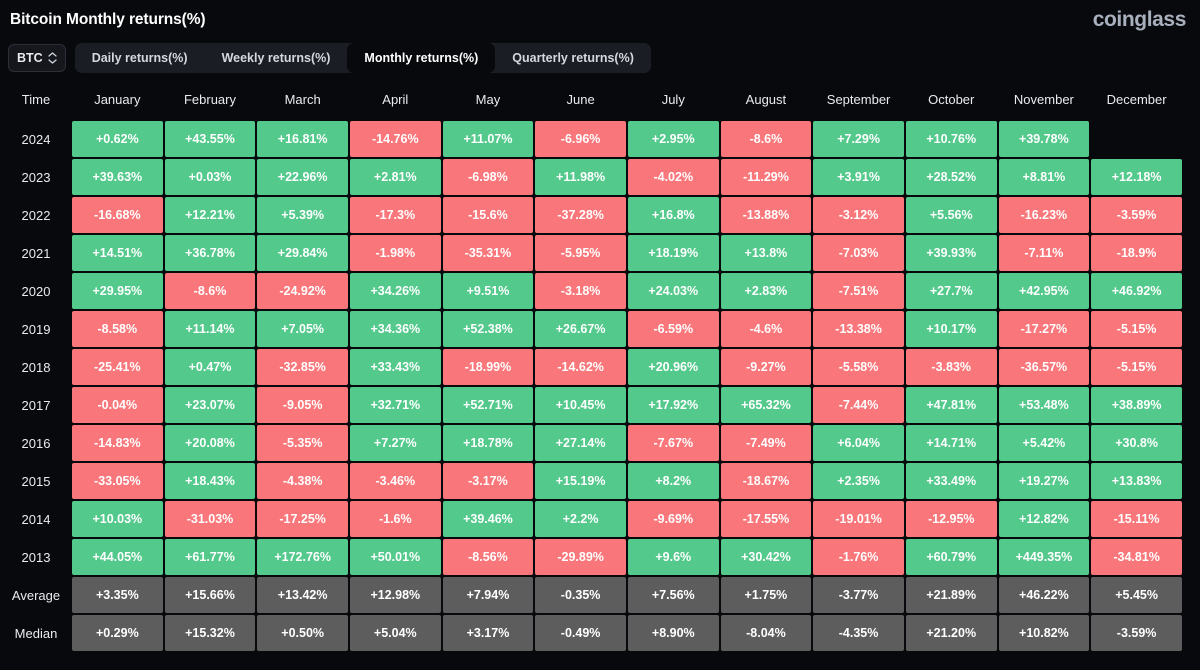  What do you see at coordinates (858, 595) in the screenshot?
I see `return-cell: -3.77%` at bounding box center [858, 595].